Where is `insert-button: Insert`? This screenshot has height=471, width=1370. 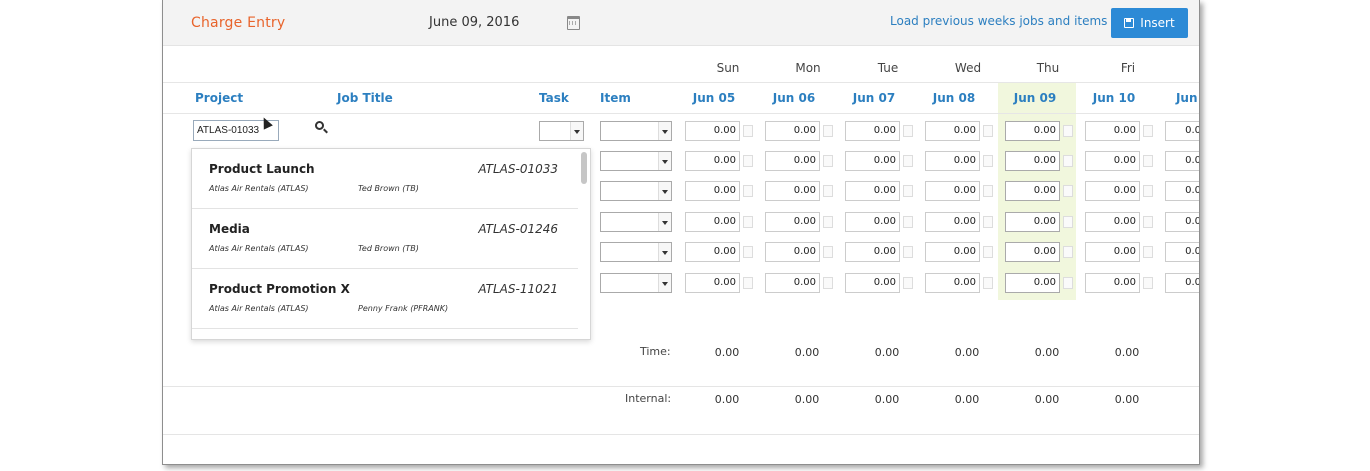
insert-button: Insert is located at coordinates (1149, 23).